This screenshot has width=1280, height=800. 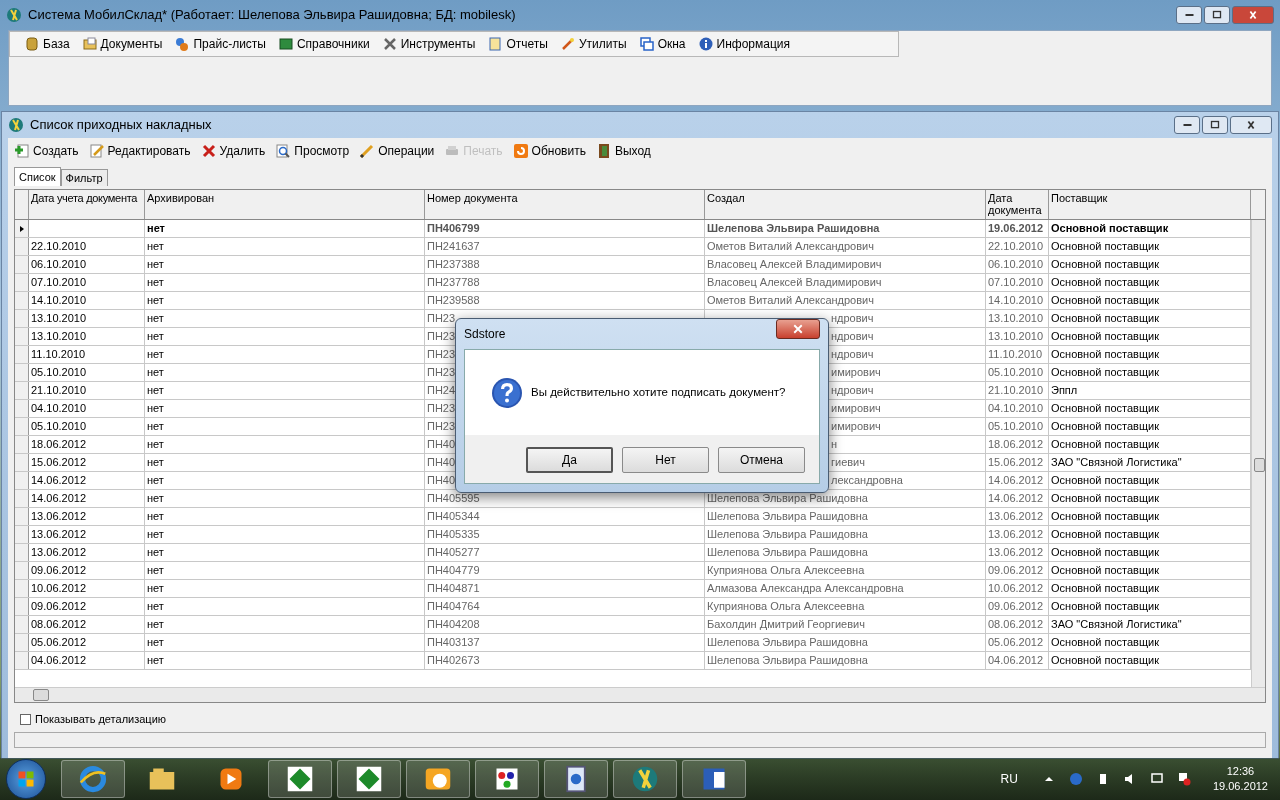 I want to click on browser-icon, so click(x=93, y=779).